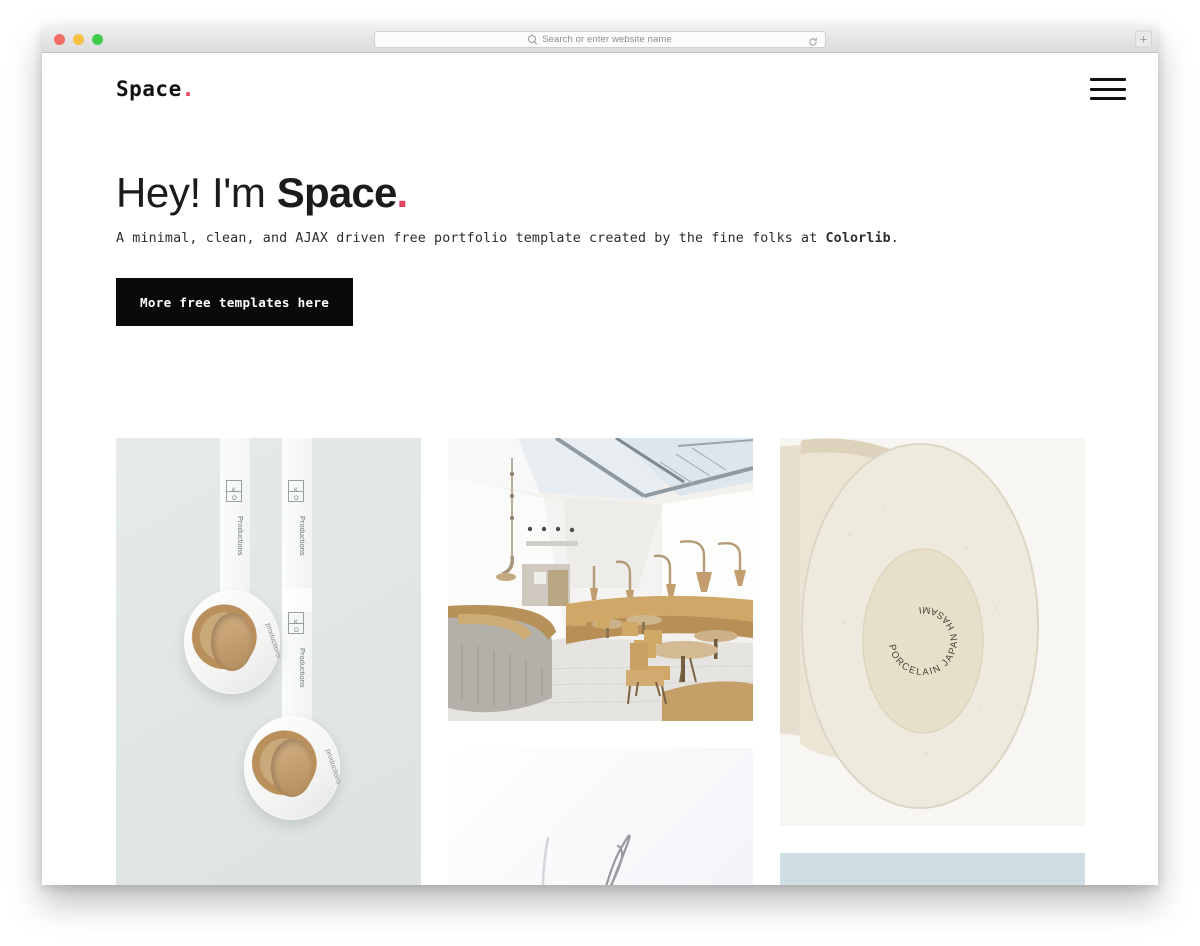  I want to click on hamburger-menu-icon, so click(1108, 89).